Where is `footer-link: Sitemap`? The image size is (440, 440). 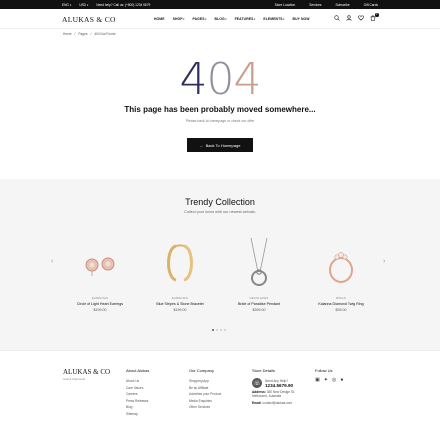 footer-link: Sitemap is located at coordinates (137, 414).